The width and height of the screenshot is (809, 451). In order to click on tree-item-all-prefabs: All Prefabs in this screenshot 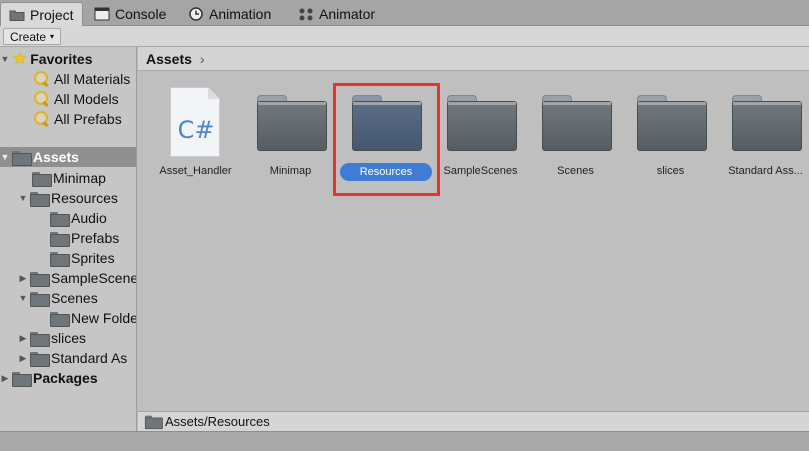, I will do `click(77, 119)`.